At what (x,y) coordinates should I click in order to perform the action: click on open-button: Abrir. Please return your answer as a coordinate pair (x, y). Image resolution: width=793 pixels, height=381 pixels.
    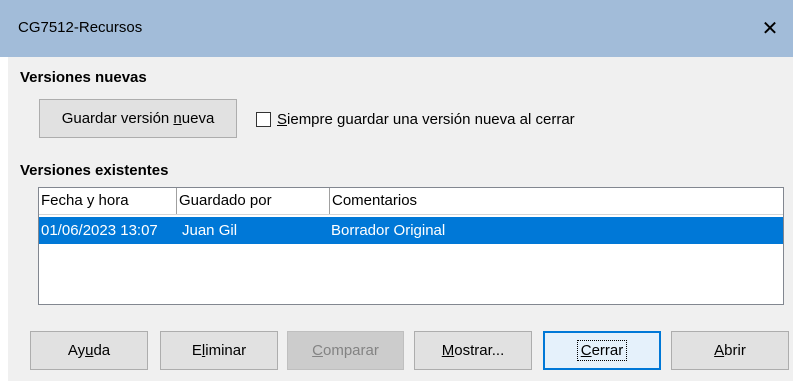
    Looking at the image, I should click on (730, 350).